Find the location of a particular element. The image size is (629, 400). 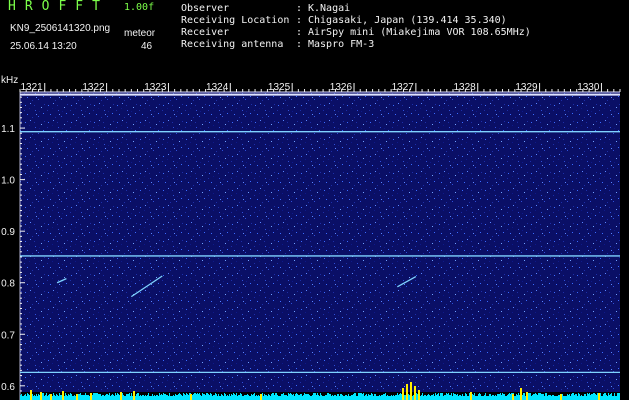

y-tick-label: 0.7 is located at coordinates (8, 335).